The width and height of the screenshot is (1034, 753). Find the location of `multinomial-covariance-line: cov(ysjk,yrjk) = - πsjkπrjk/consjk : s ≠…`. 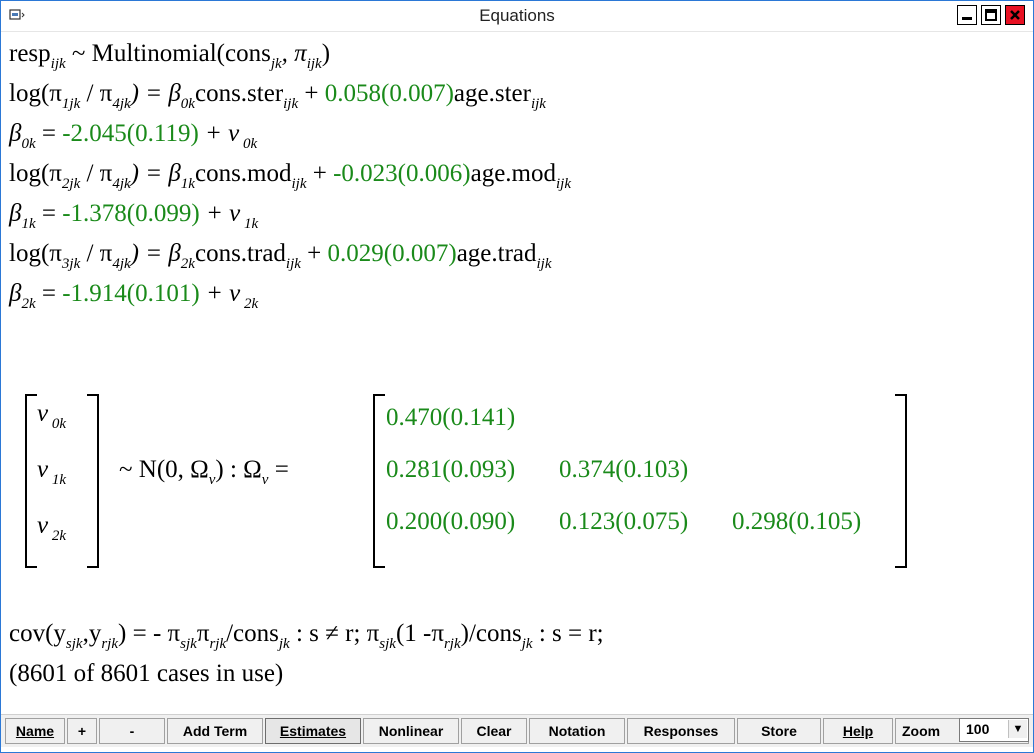

multinomial-covariance-line: cov(ysjk,yrjk) = - πsjkπrjk/consjk : s ≠… is located at coordinates (306, 636).